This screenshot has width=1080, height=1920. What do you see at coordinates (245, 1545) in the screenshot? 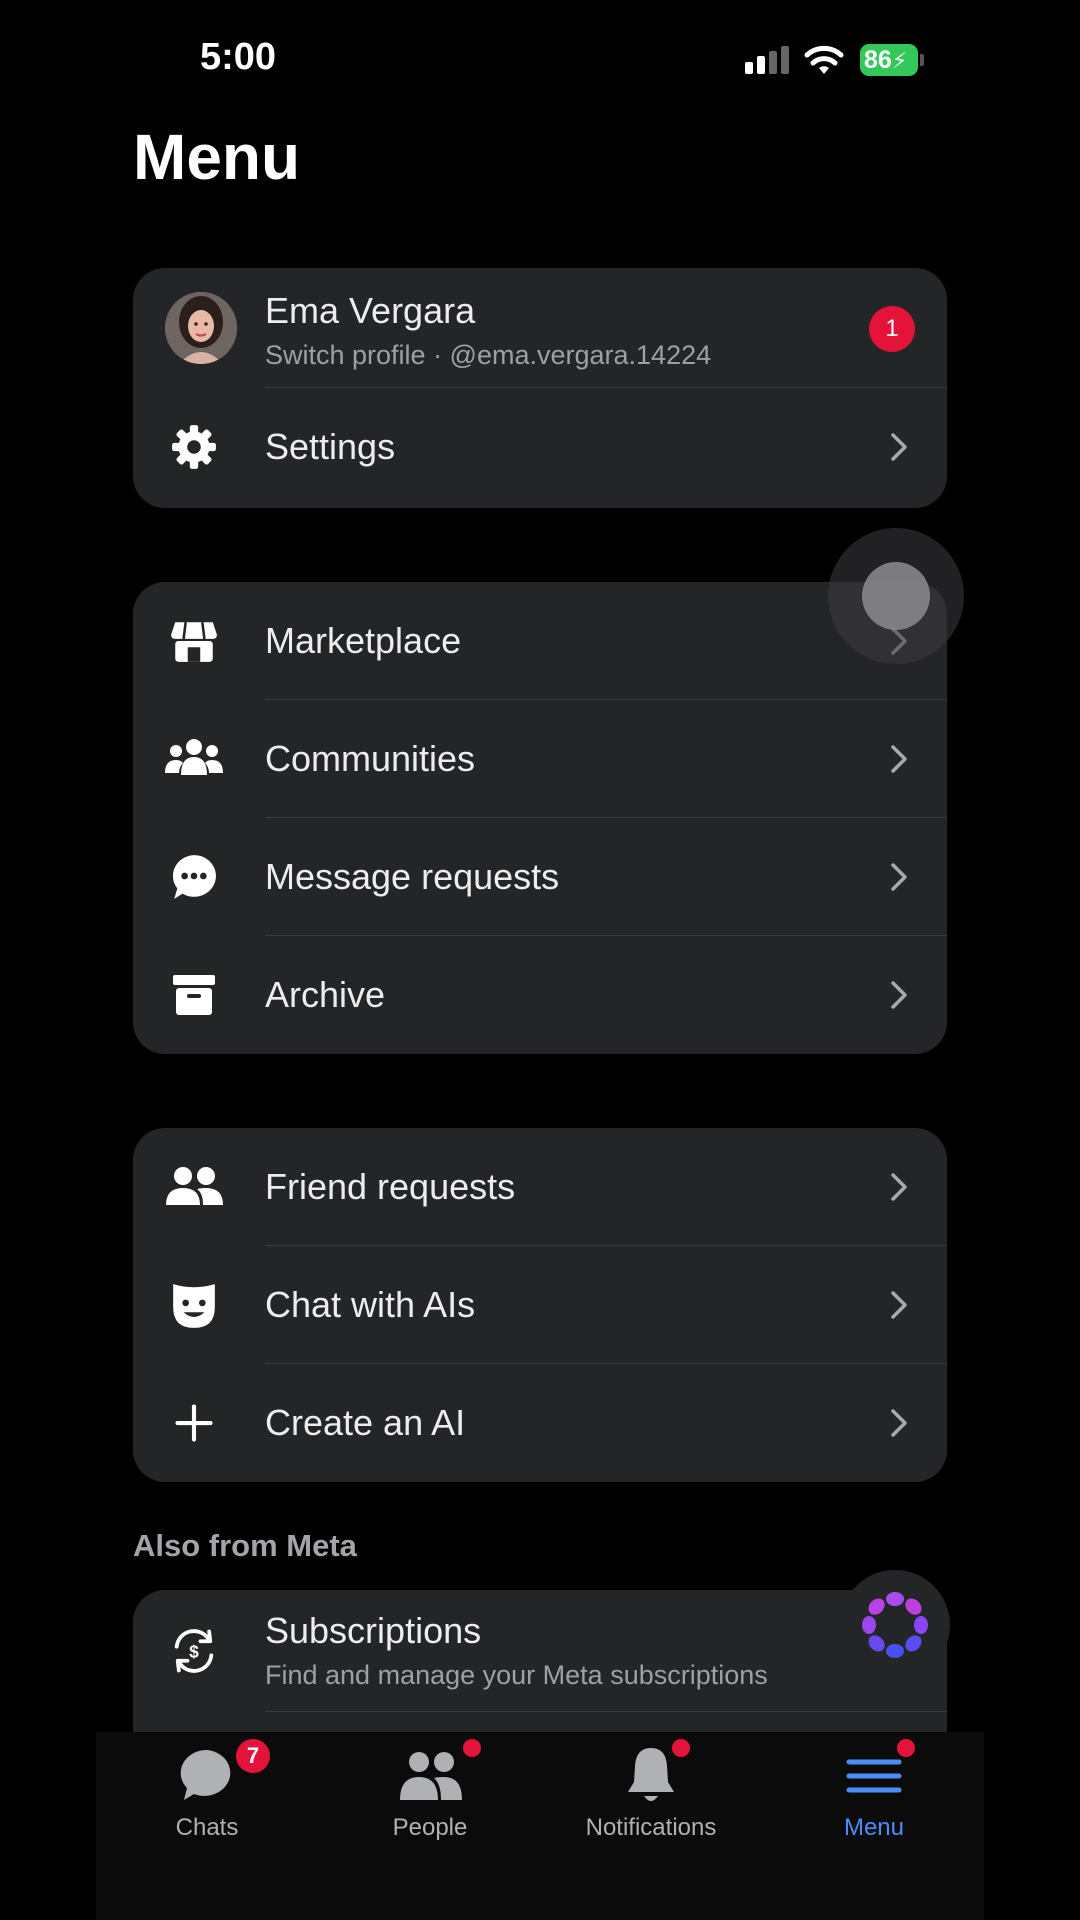
I see `section-header-also-from-meta: Also from Meta` at bounding box center [245, 1545].